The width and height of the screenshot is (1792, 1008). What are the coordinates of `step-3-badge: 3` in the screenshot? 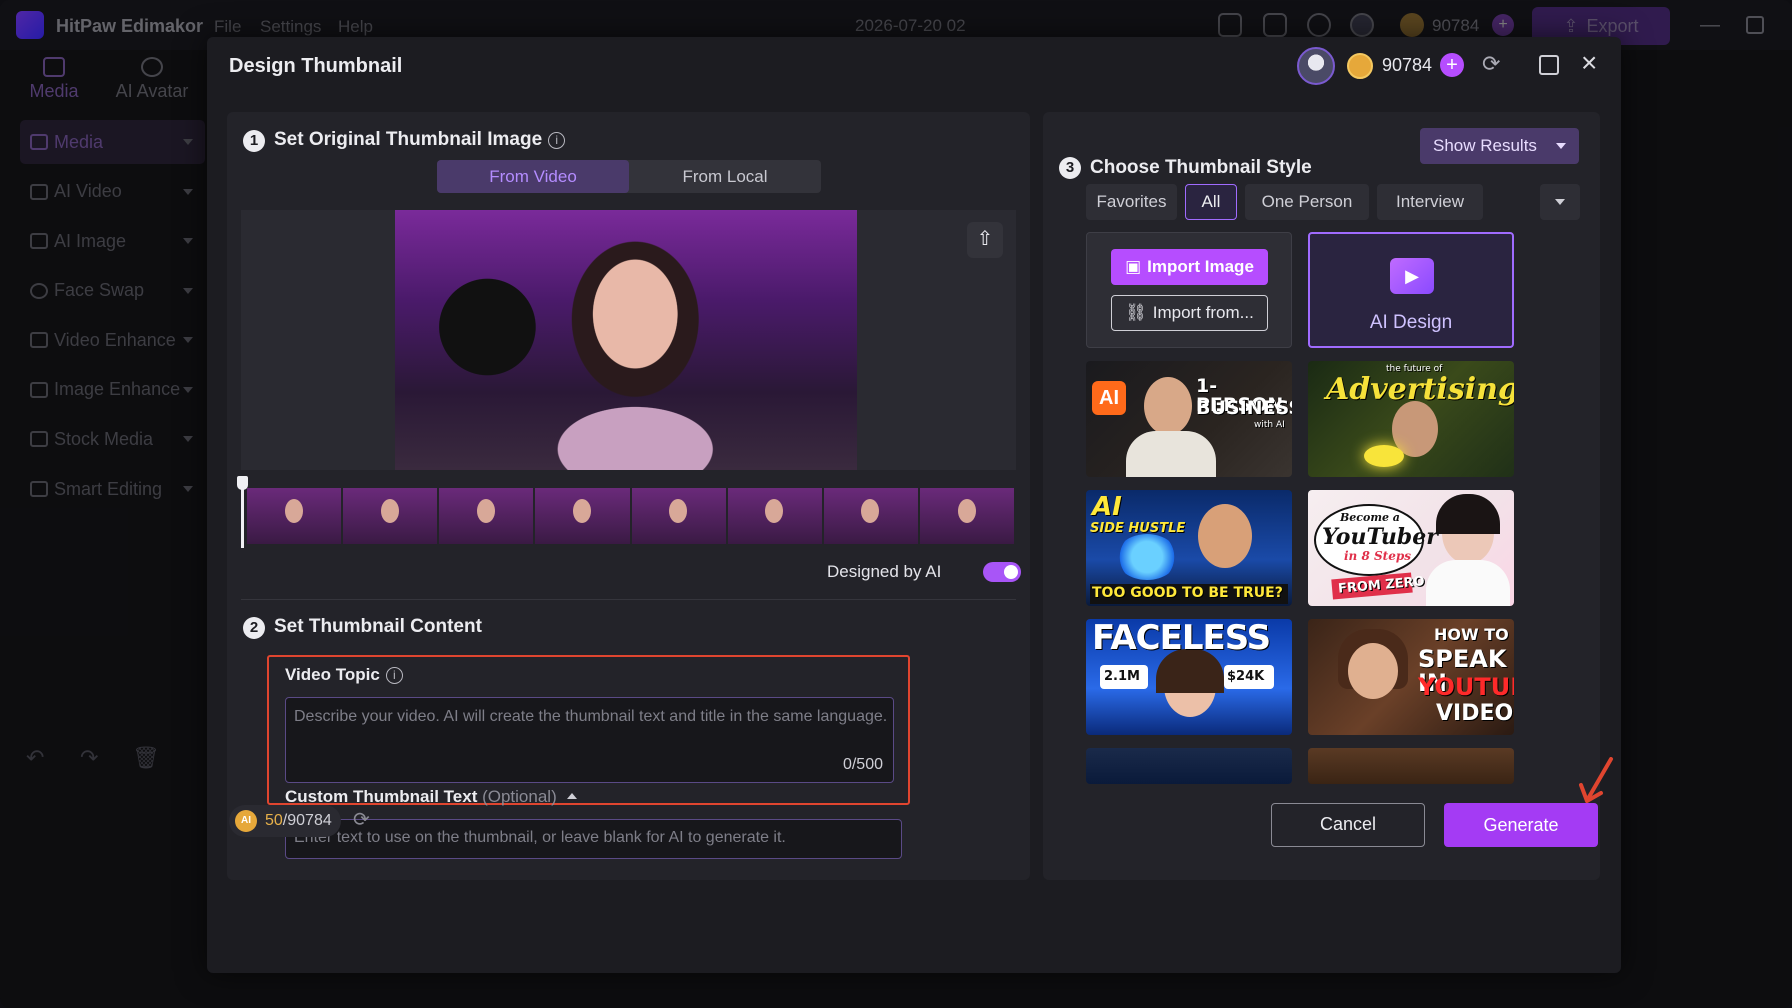 It's located at (1070, 168).